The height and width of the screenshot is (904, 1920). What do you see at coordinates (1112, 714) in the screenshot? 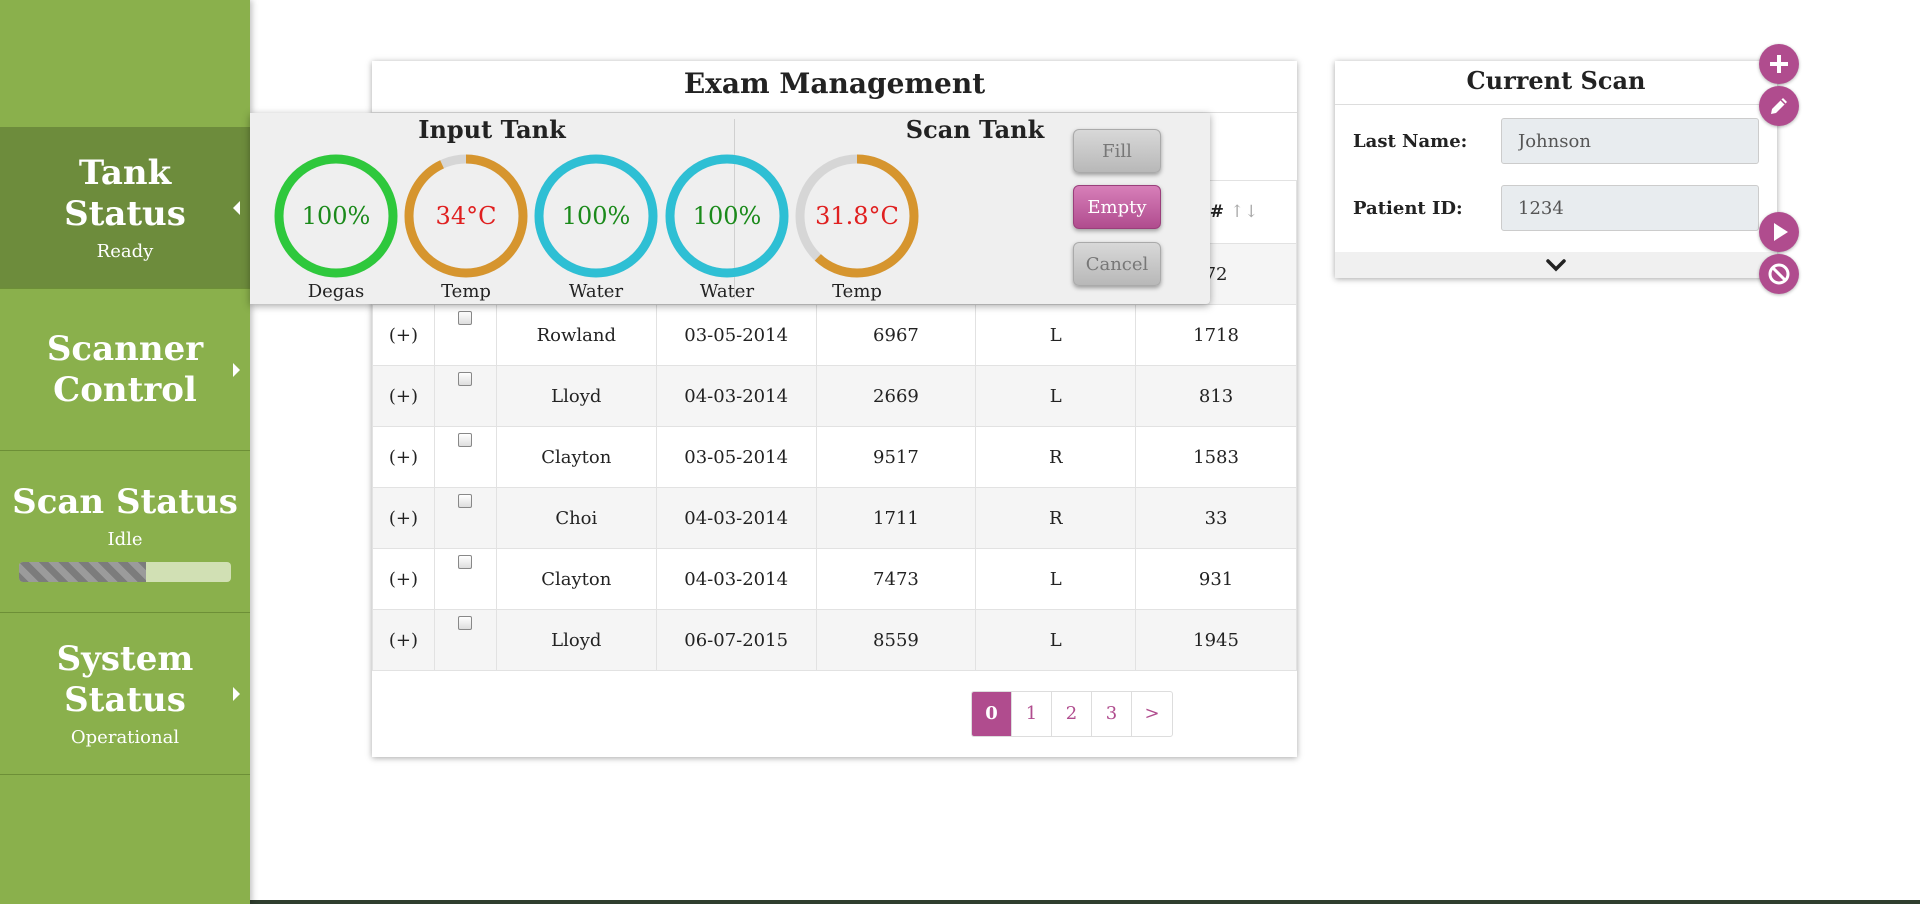
I see `page-button: 3` at bounding box center [1112, 714].